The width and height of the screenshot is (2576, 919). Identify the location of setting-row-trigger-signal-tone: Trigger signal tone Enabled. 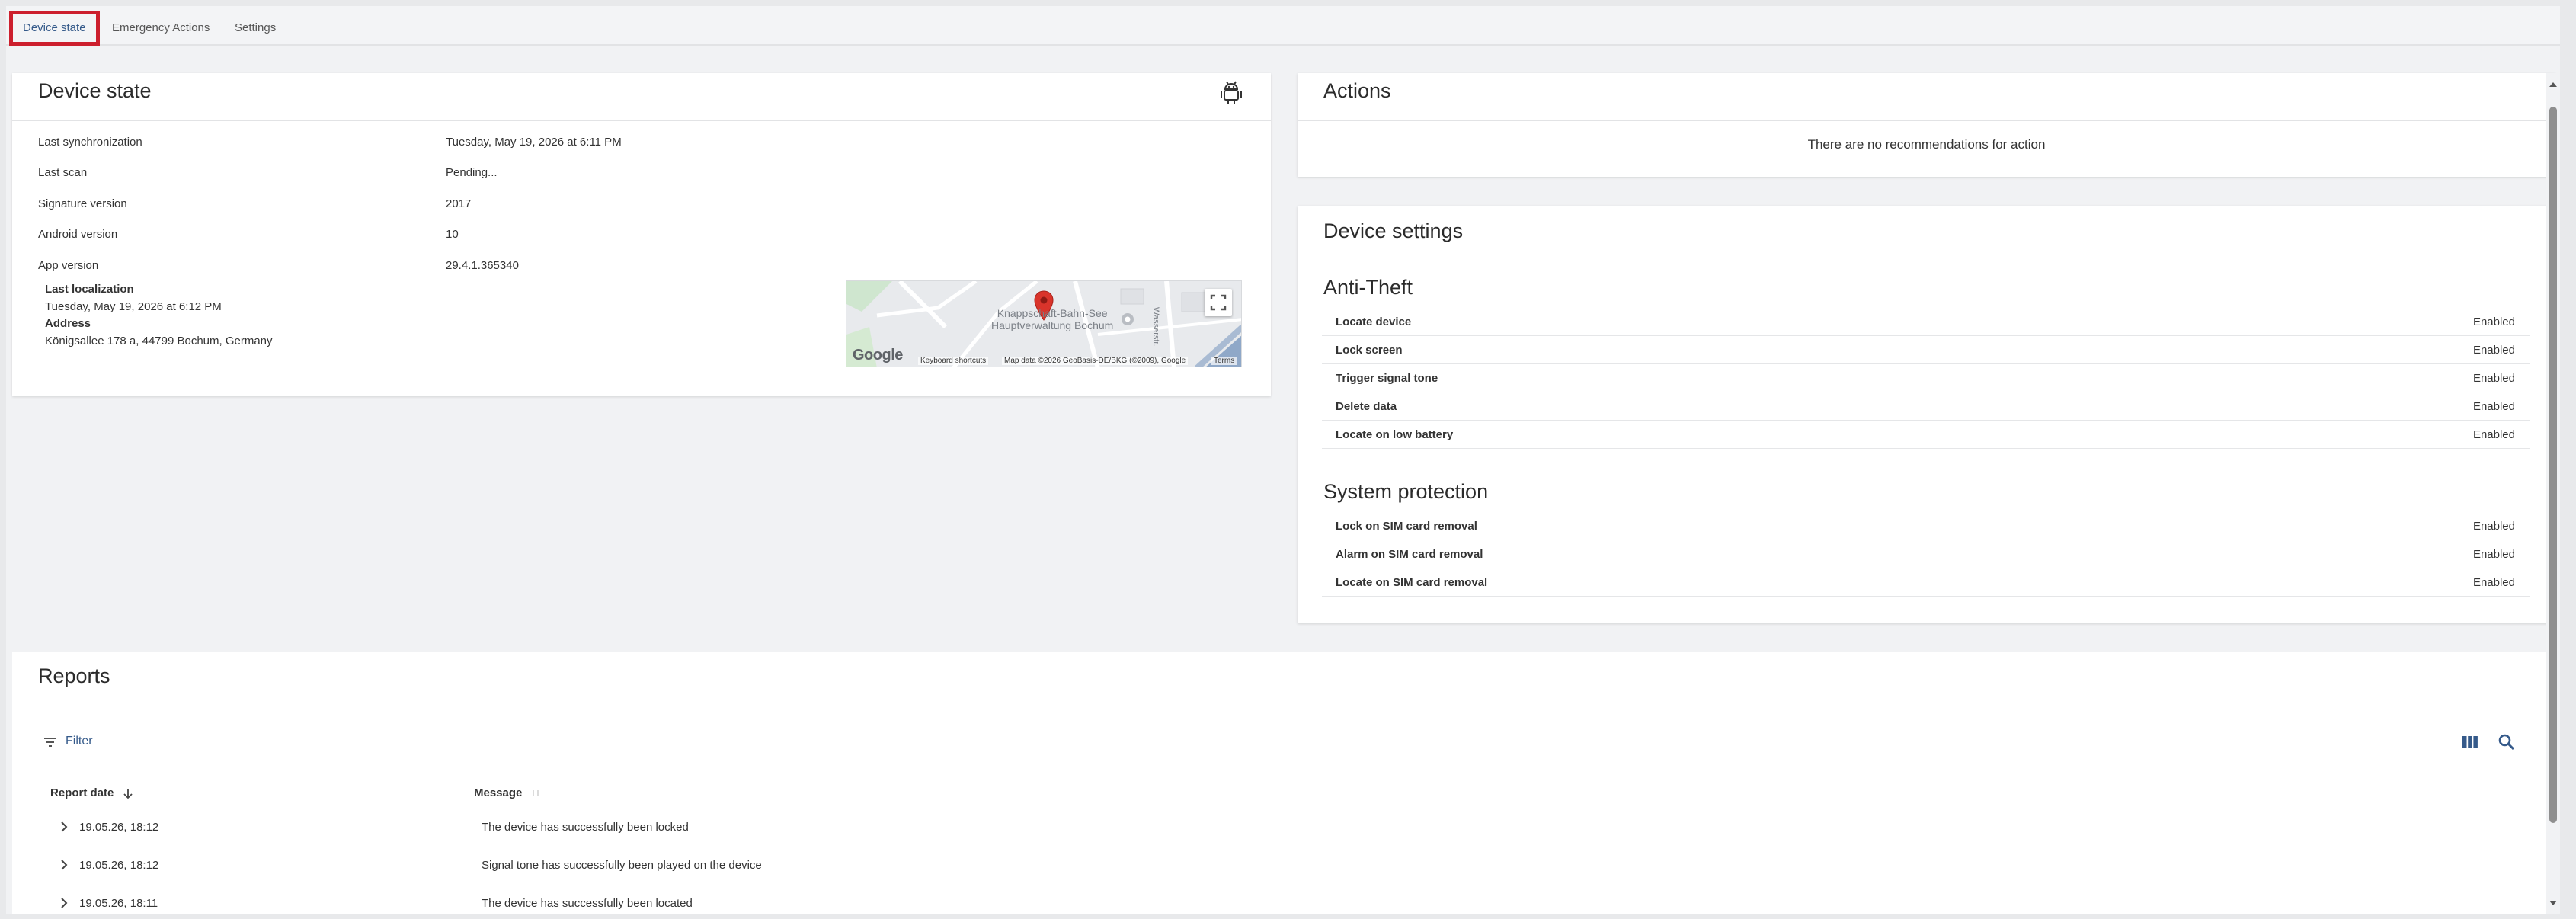
(1926, 378).